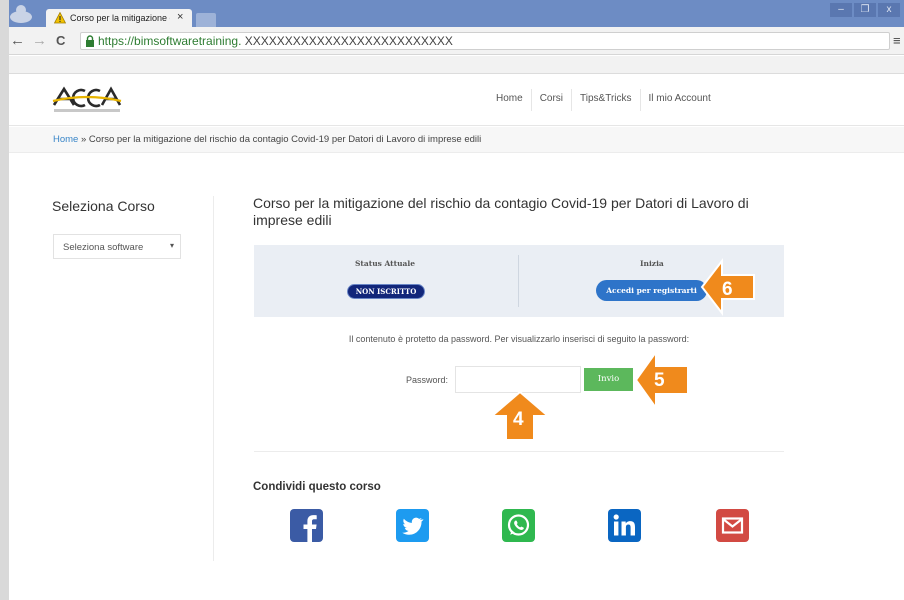 The height and width of the screenshot is (600, 904). What do you see at coordinates (452, 100) in the screenshot?
I see `site-header: Home Corsi Tips&Tricks Il mio Account` at bounding box center [452, 100].